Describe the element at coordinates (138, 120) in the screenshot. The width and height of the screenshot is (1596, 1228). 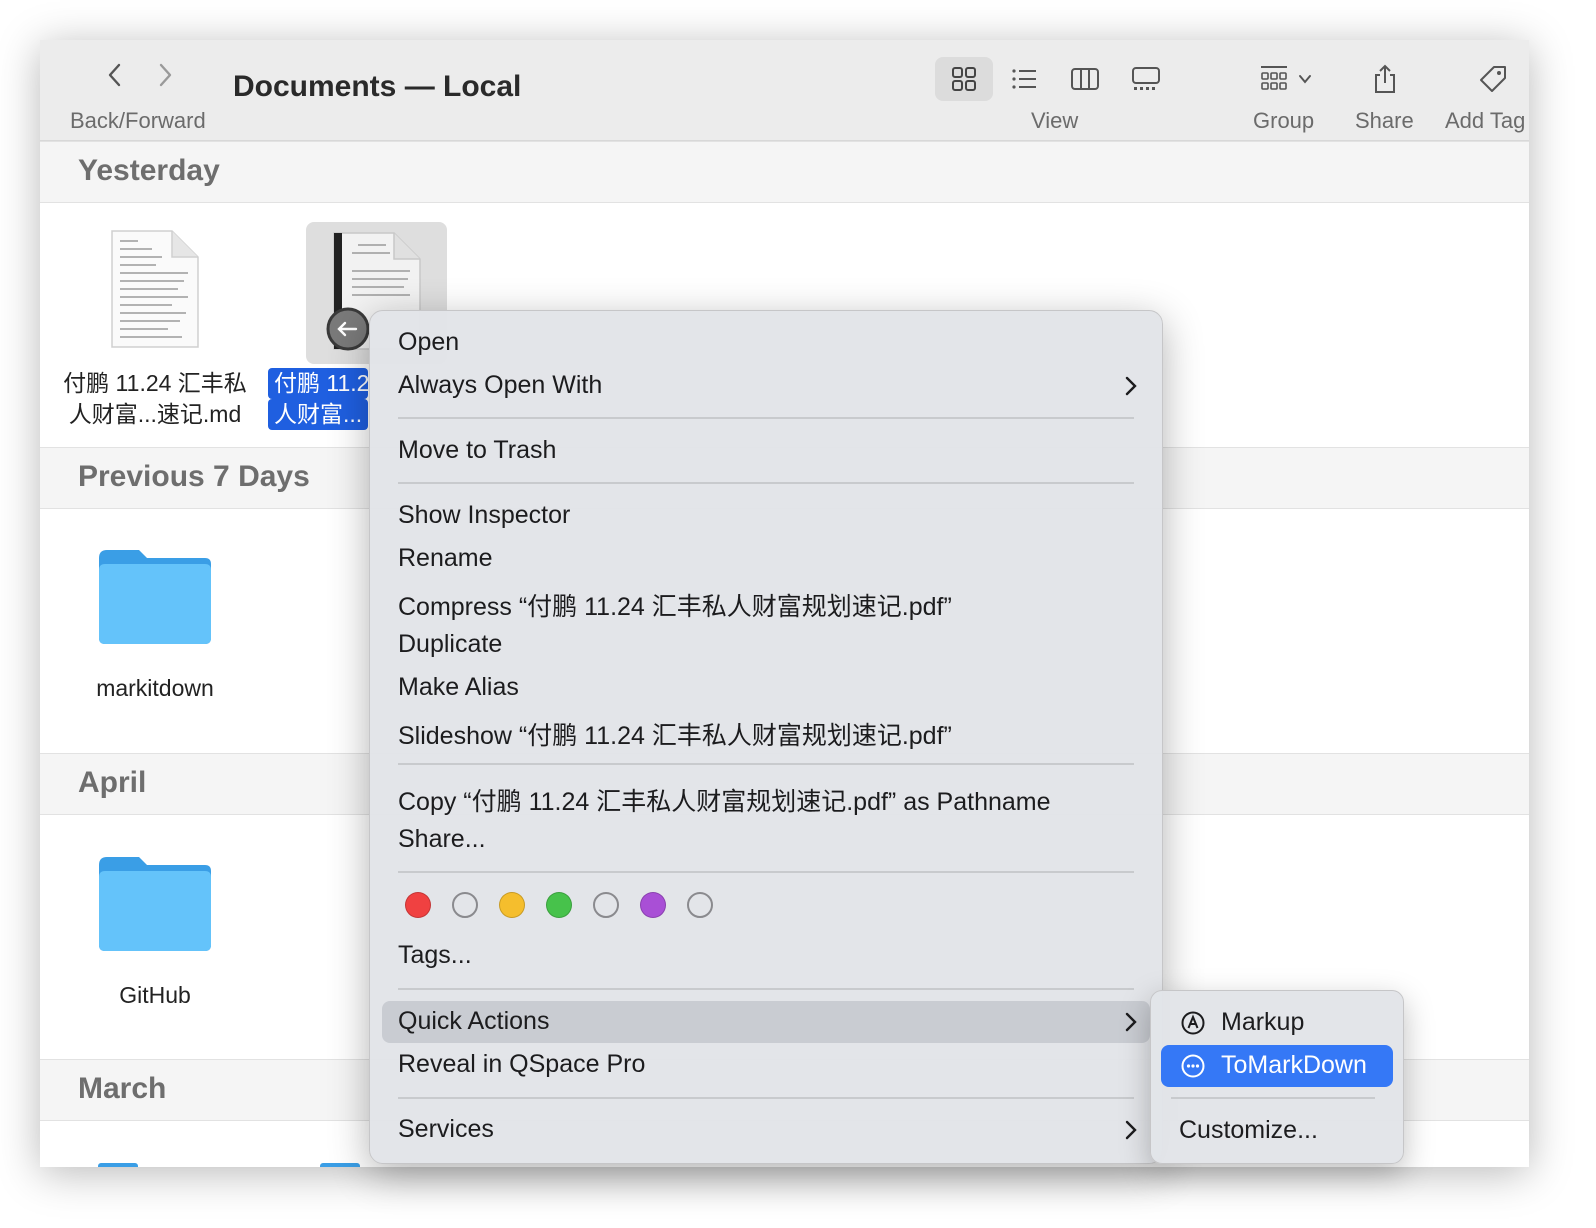
I see `back-forward-caption: Back/Forward` at that location.